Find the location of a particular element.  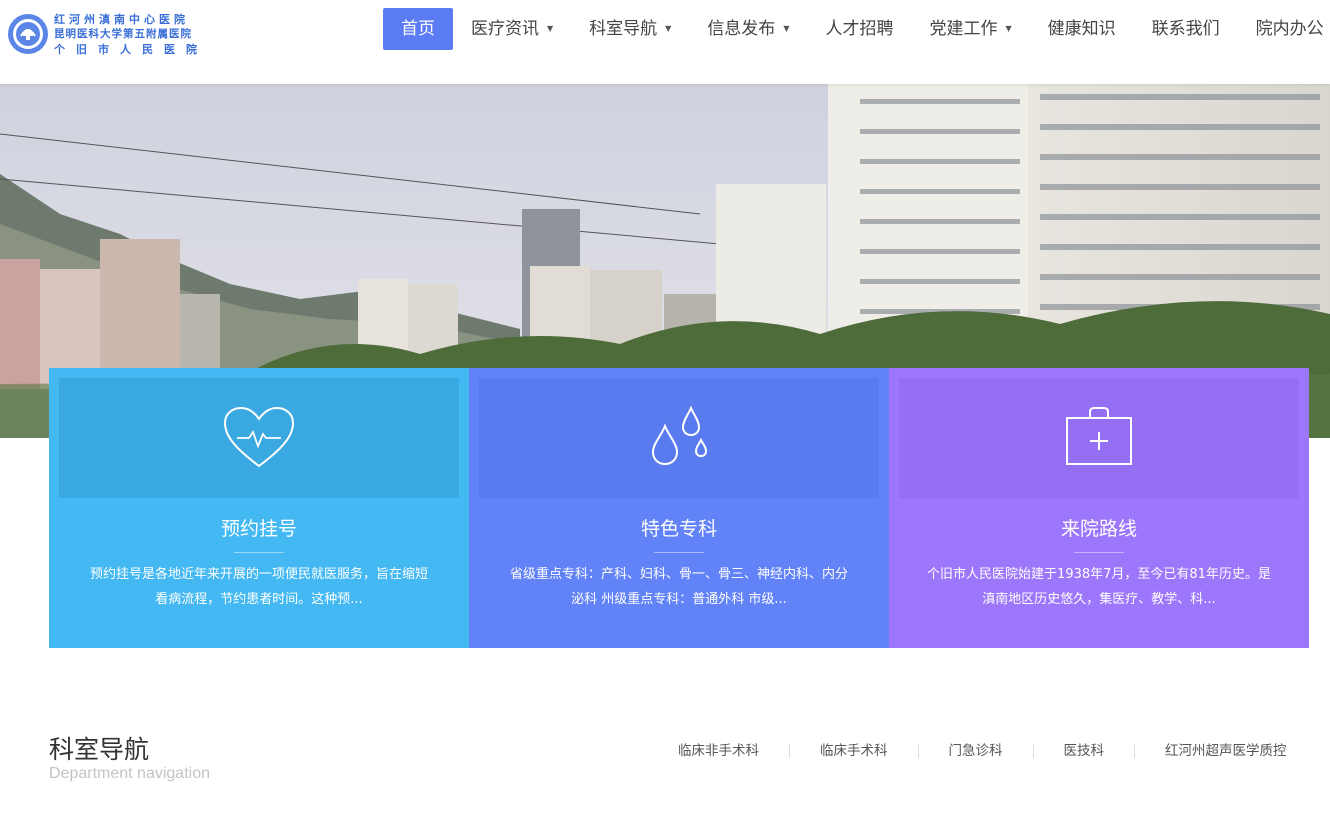

tab-surgical: 临床手术科 is located at coordinates (854, 751).